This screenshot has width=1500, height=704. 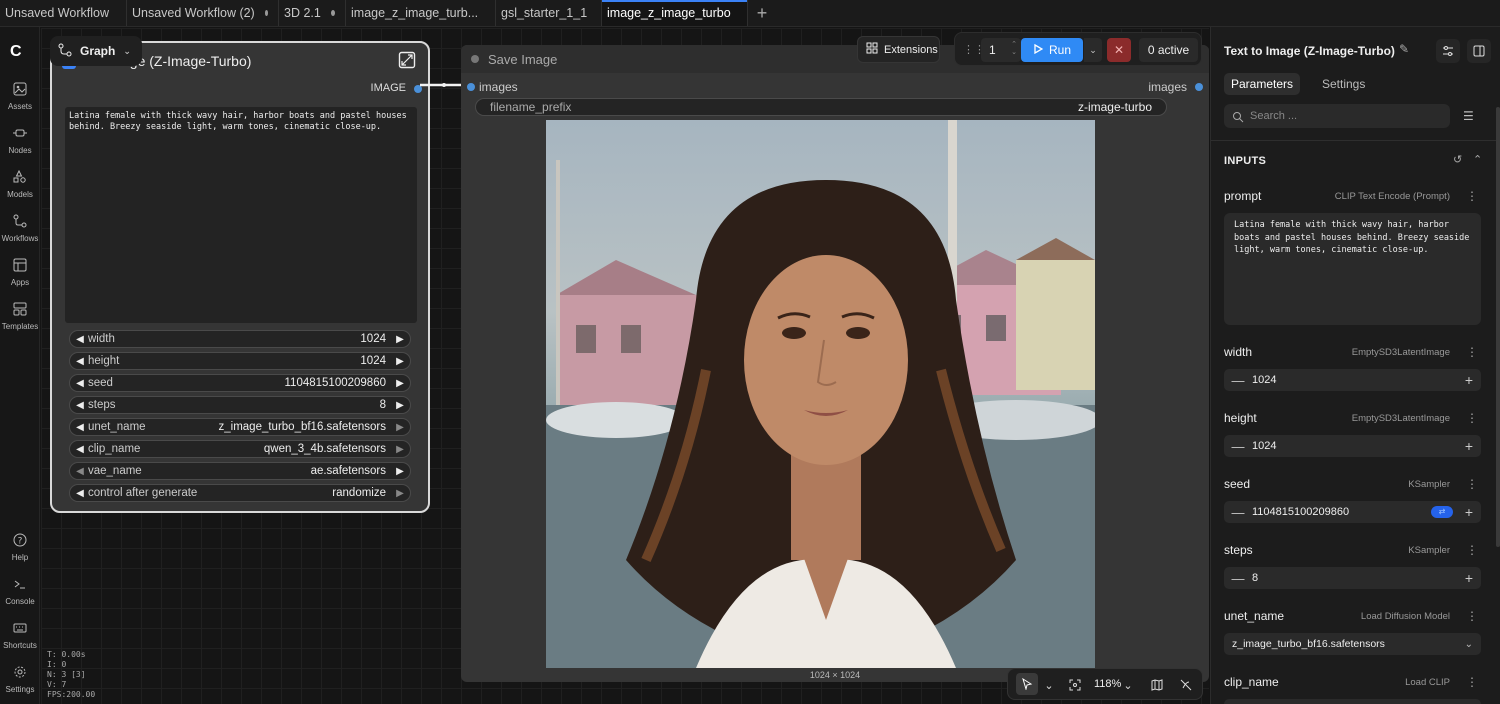 I want to click on nav-workflows: Workflows, so click(x=20, y=227).